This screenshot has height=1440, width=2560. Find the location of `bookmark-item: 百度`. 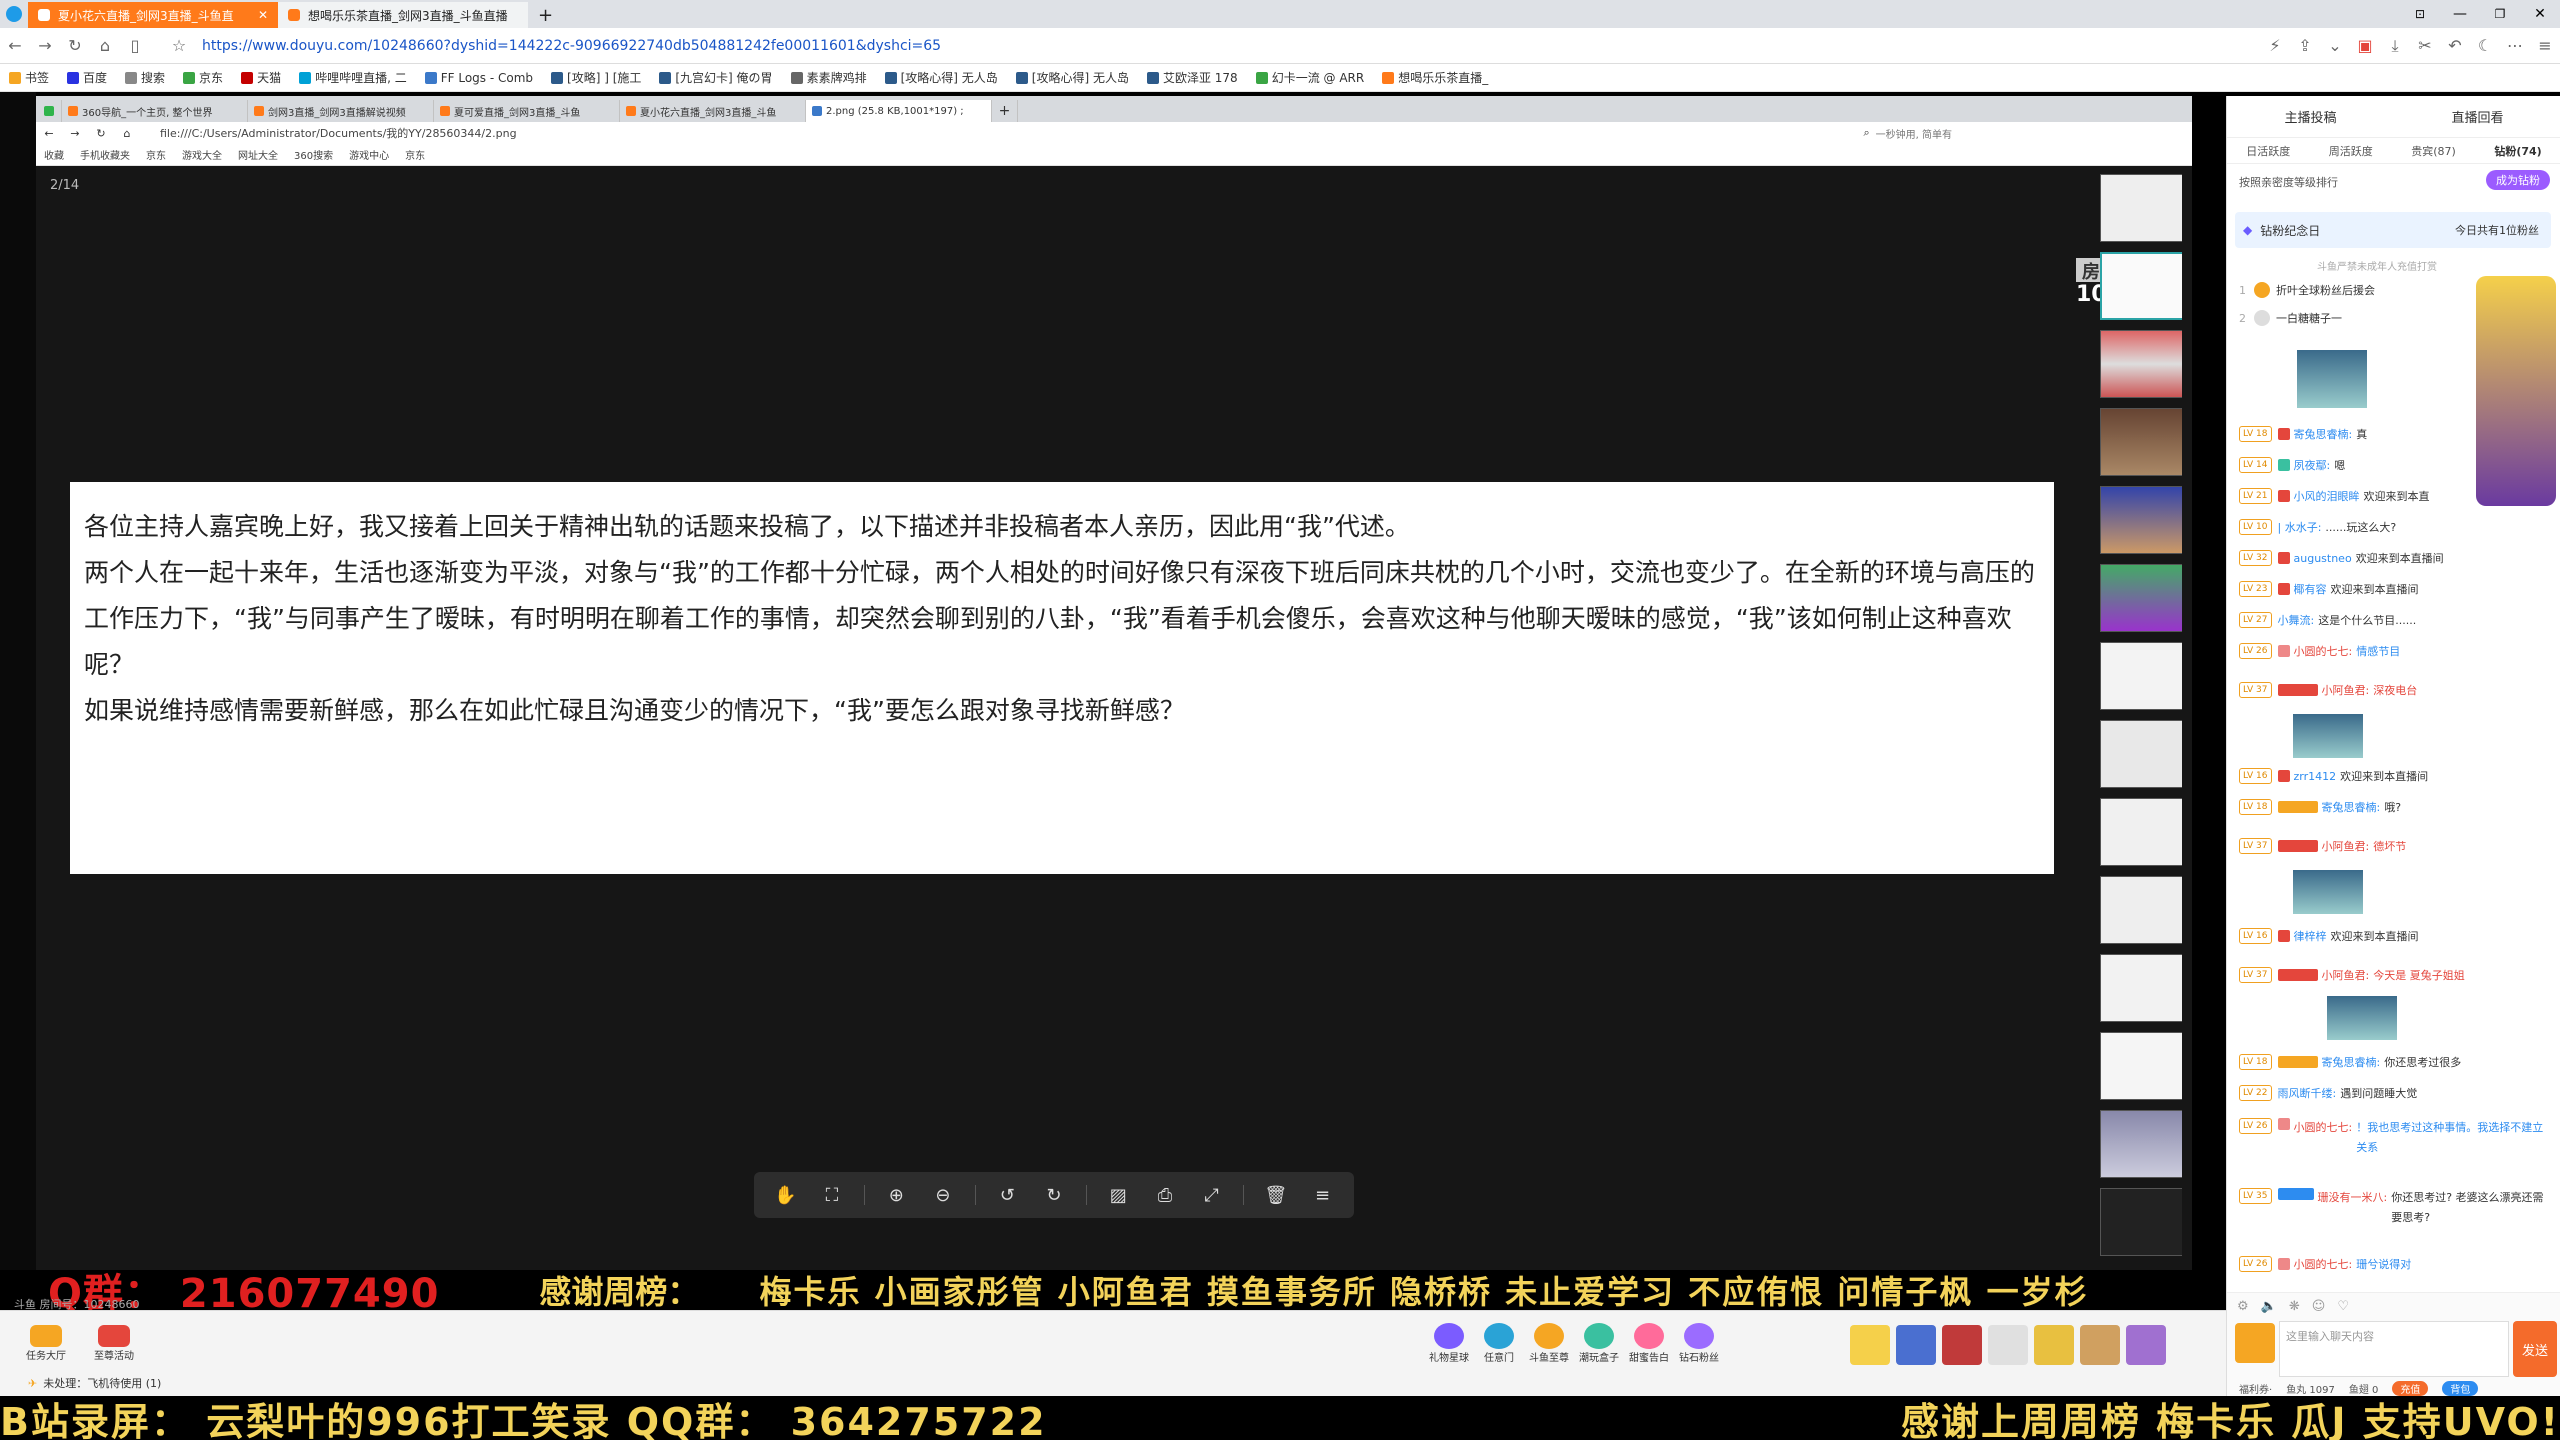

bookmark-item: 百度 is located at coordinates (87, 77).